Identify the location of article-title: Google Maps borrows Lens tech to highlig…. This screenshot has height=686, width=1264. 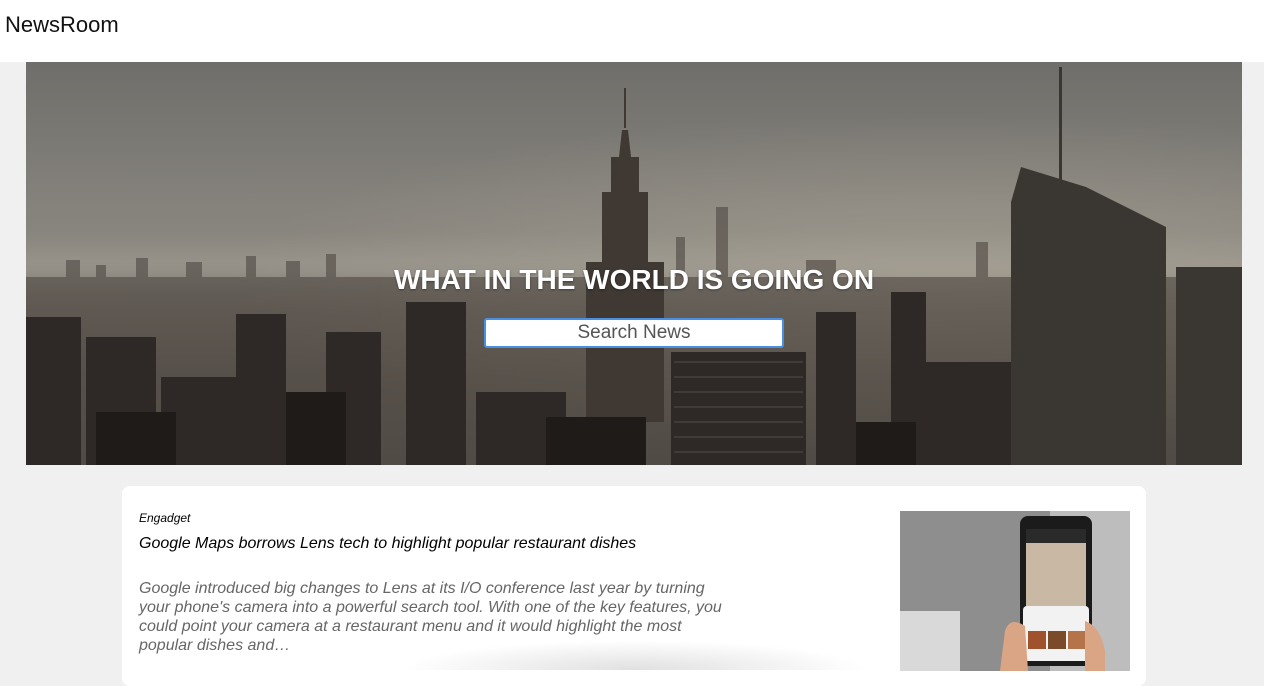
(387, 544).